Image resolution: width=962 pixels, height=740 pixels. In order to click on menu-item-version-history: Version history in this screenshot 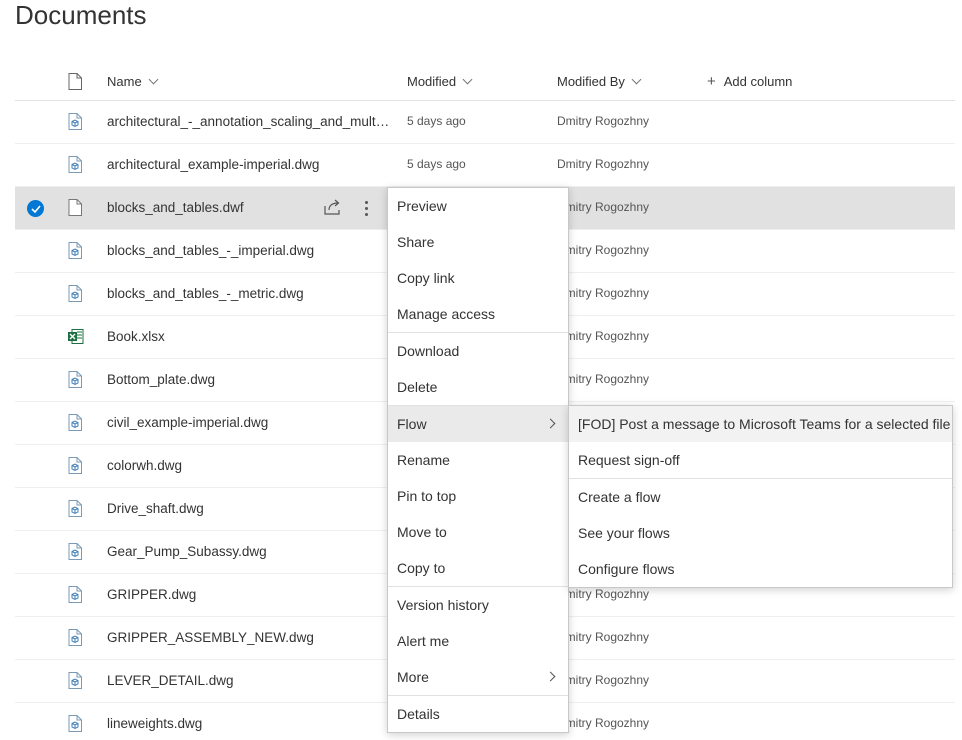, I will do `click(478, 605)`.